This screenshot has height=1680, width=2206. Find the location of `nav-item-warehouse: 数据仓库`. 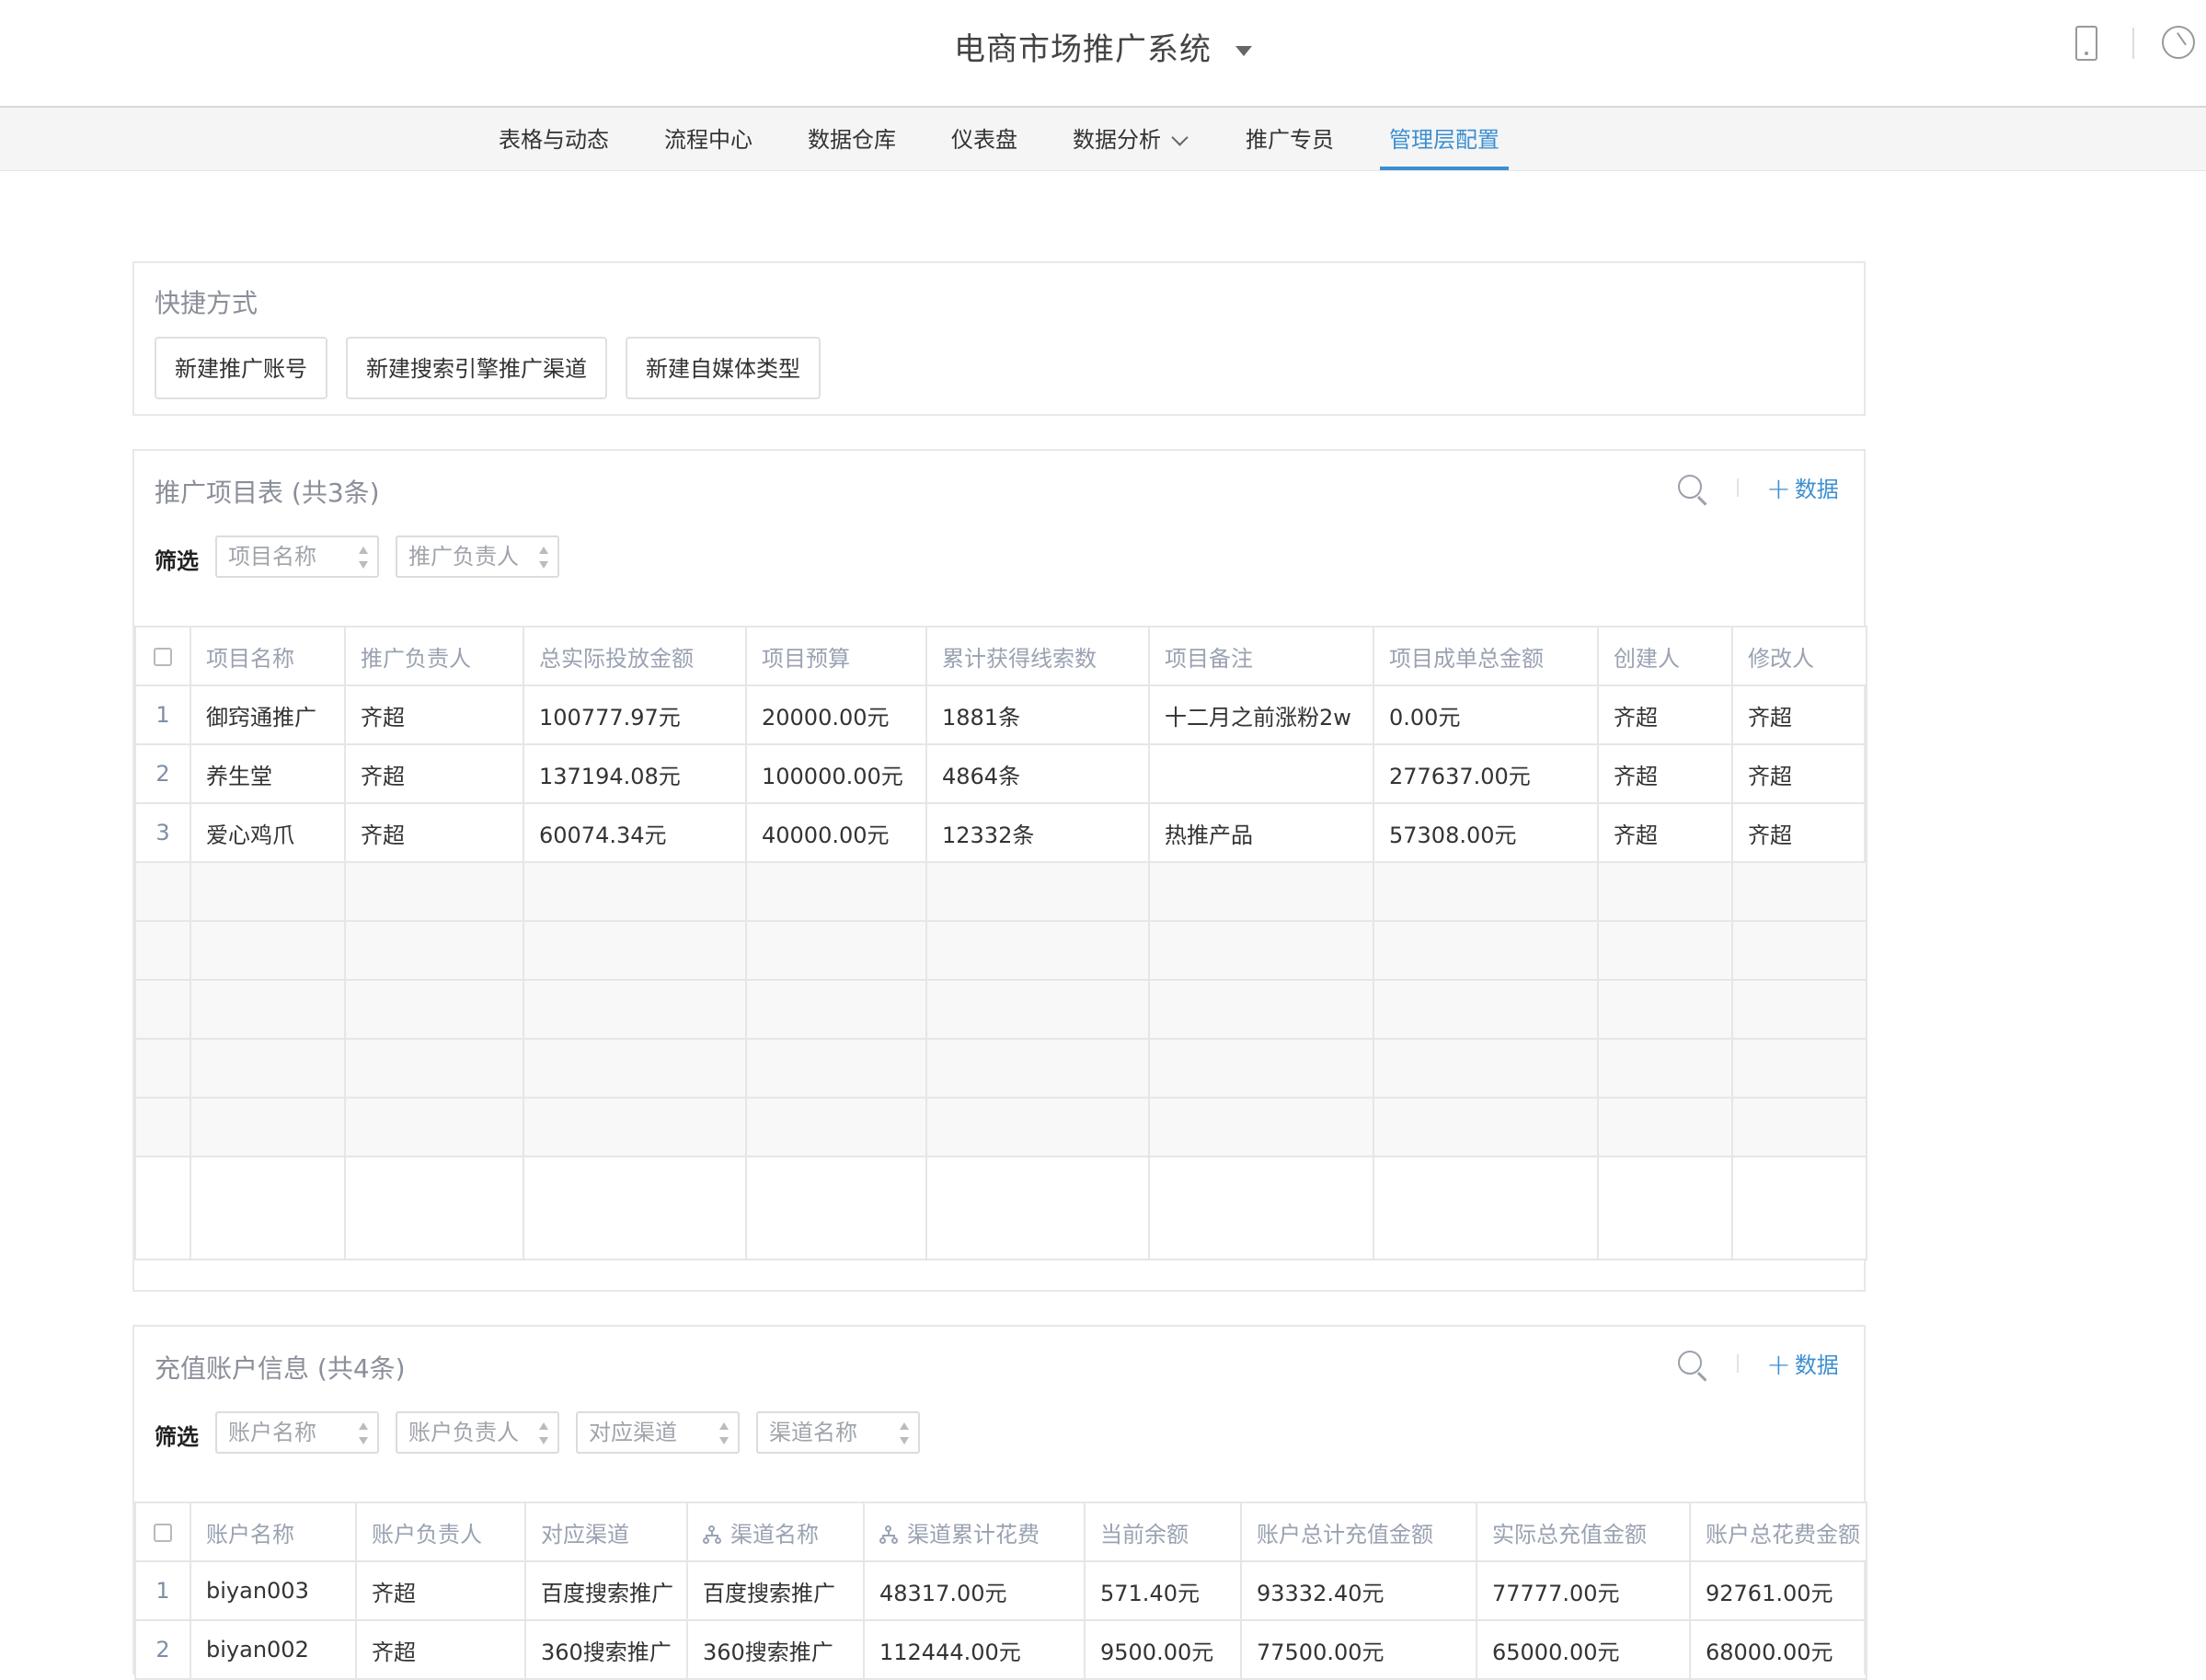

nav-item-warehouse: 数据仓库 is located at coordinates (852, 139).